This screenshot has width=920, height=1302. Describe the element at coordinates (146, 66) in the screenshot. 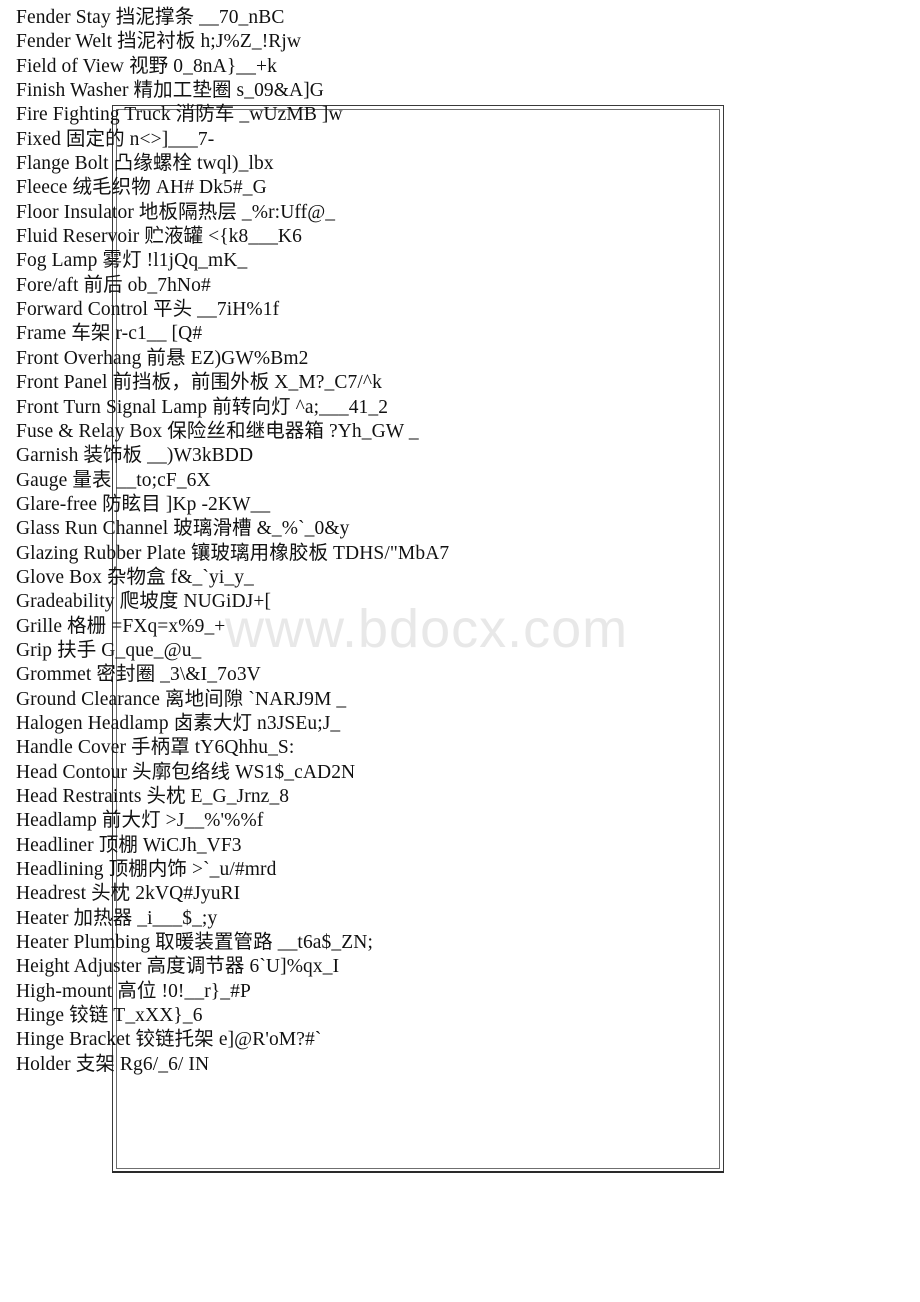

I see `glossary-entry: Field of View 视野 0_8nA}__+k` at that location.